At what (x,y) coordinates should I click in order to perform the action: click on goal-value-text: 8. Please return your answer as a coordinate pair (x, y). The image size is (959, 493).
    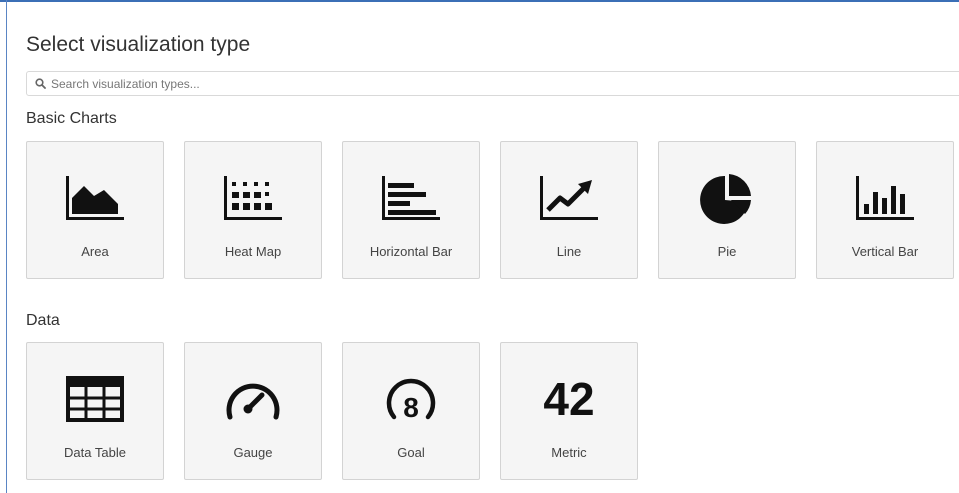
    Looking at the image, I should click on (411, 407).